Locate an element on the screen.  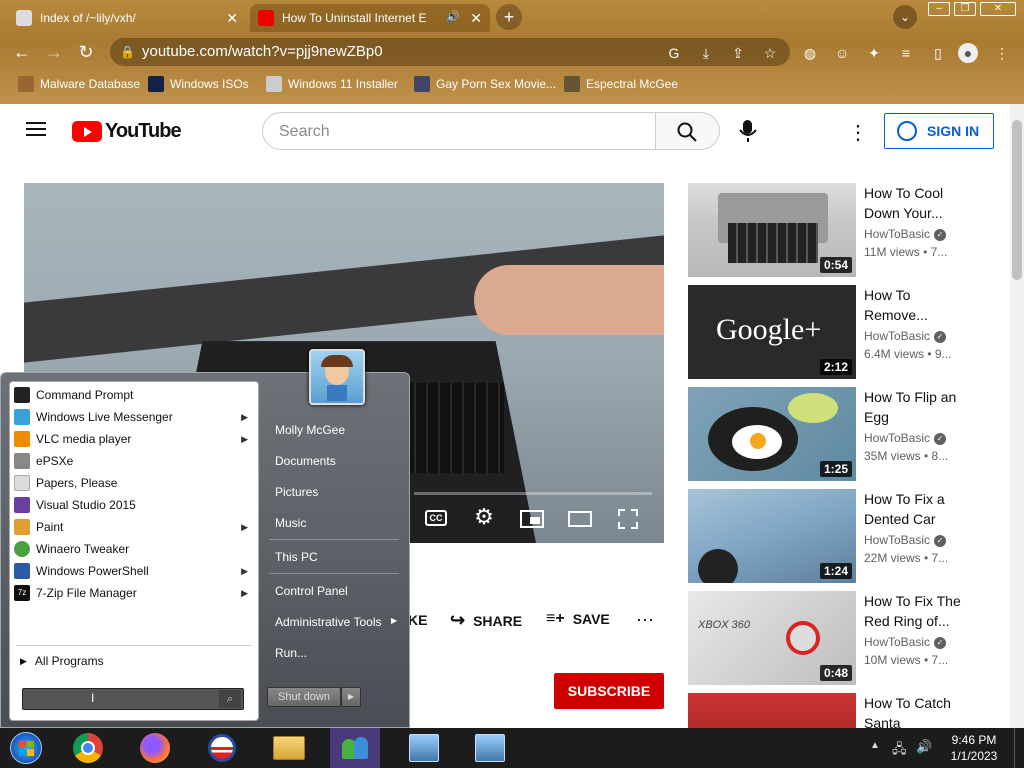
reload-button: ↻ is located at coordinates (86, 52).